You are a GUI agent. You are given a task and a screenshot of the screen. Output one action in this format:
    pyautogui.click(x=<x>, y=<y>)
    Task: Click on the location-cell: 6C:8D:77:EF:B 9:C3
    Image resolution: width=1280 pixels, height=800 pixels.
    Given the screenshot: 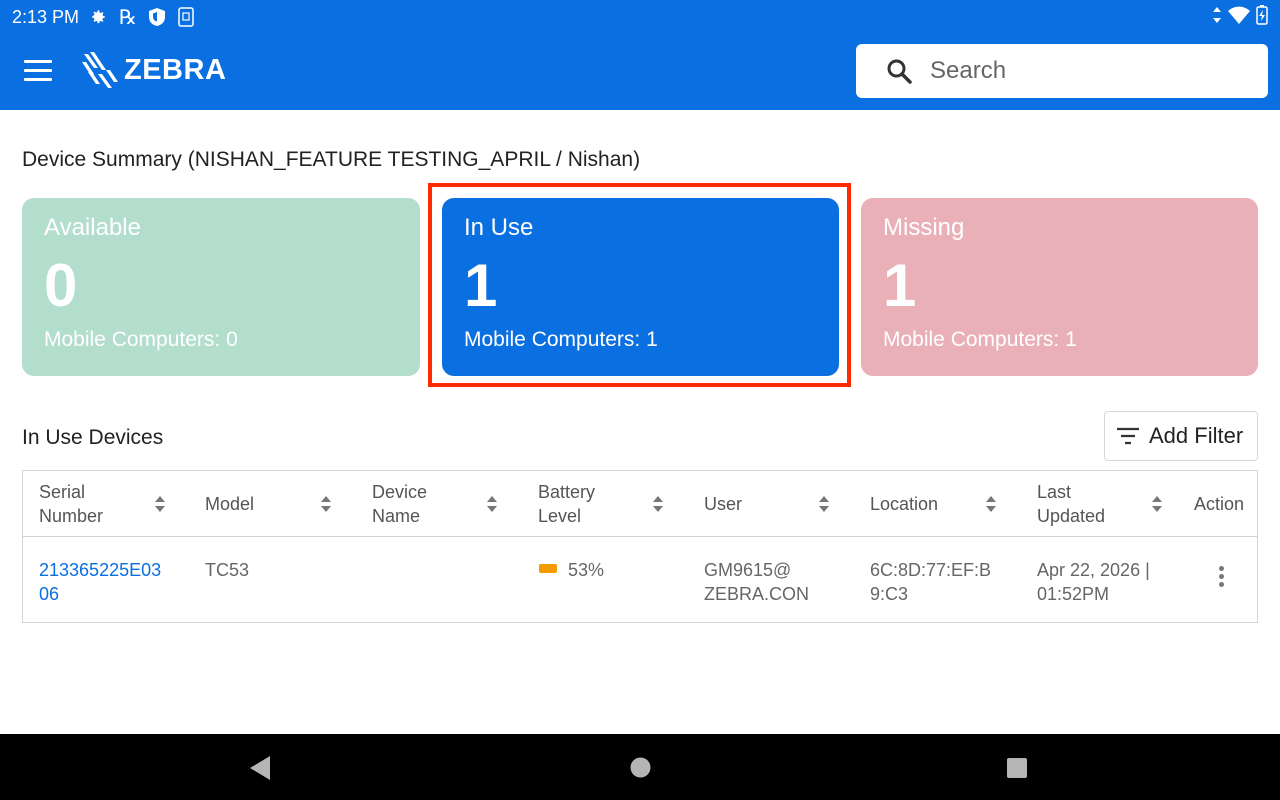 What is the action you would take?
    pyautogui.click(x=930, y=582)
    